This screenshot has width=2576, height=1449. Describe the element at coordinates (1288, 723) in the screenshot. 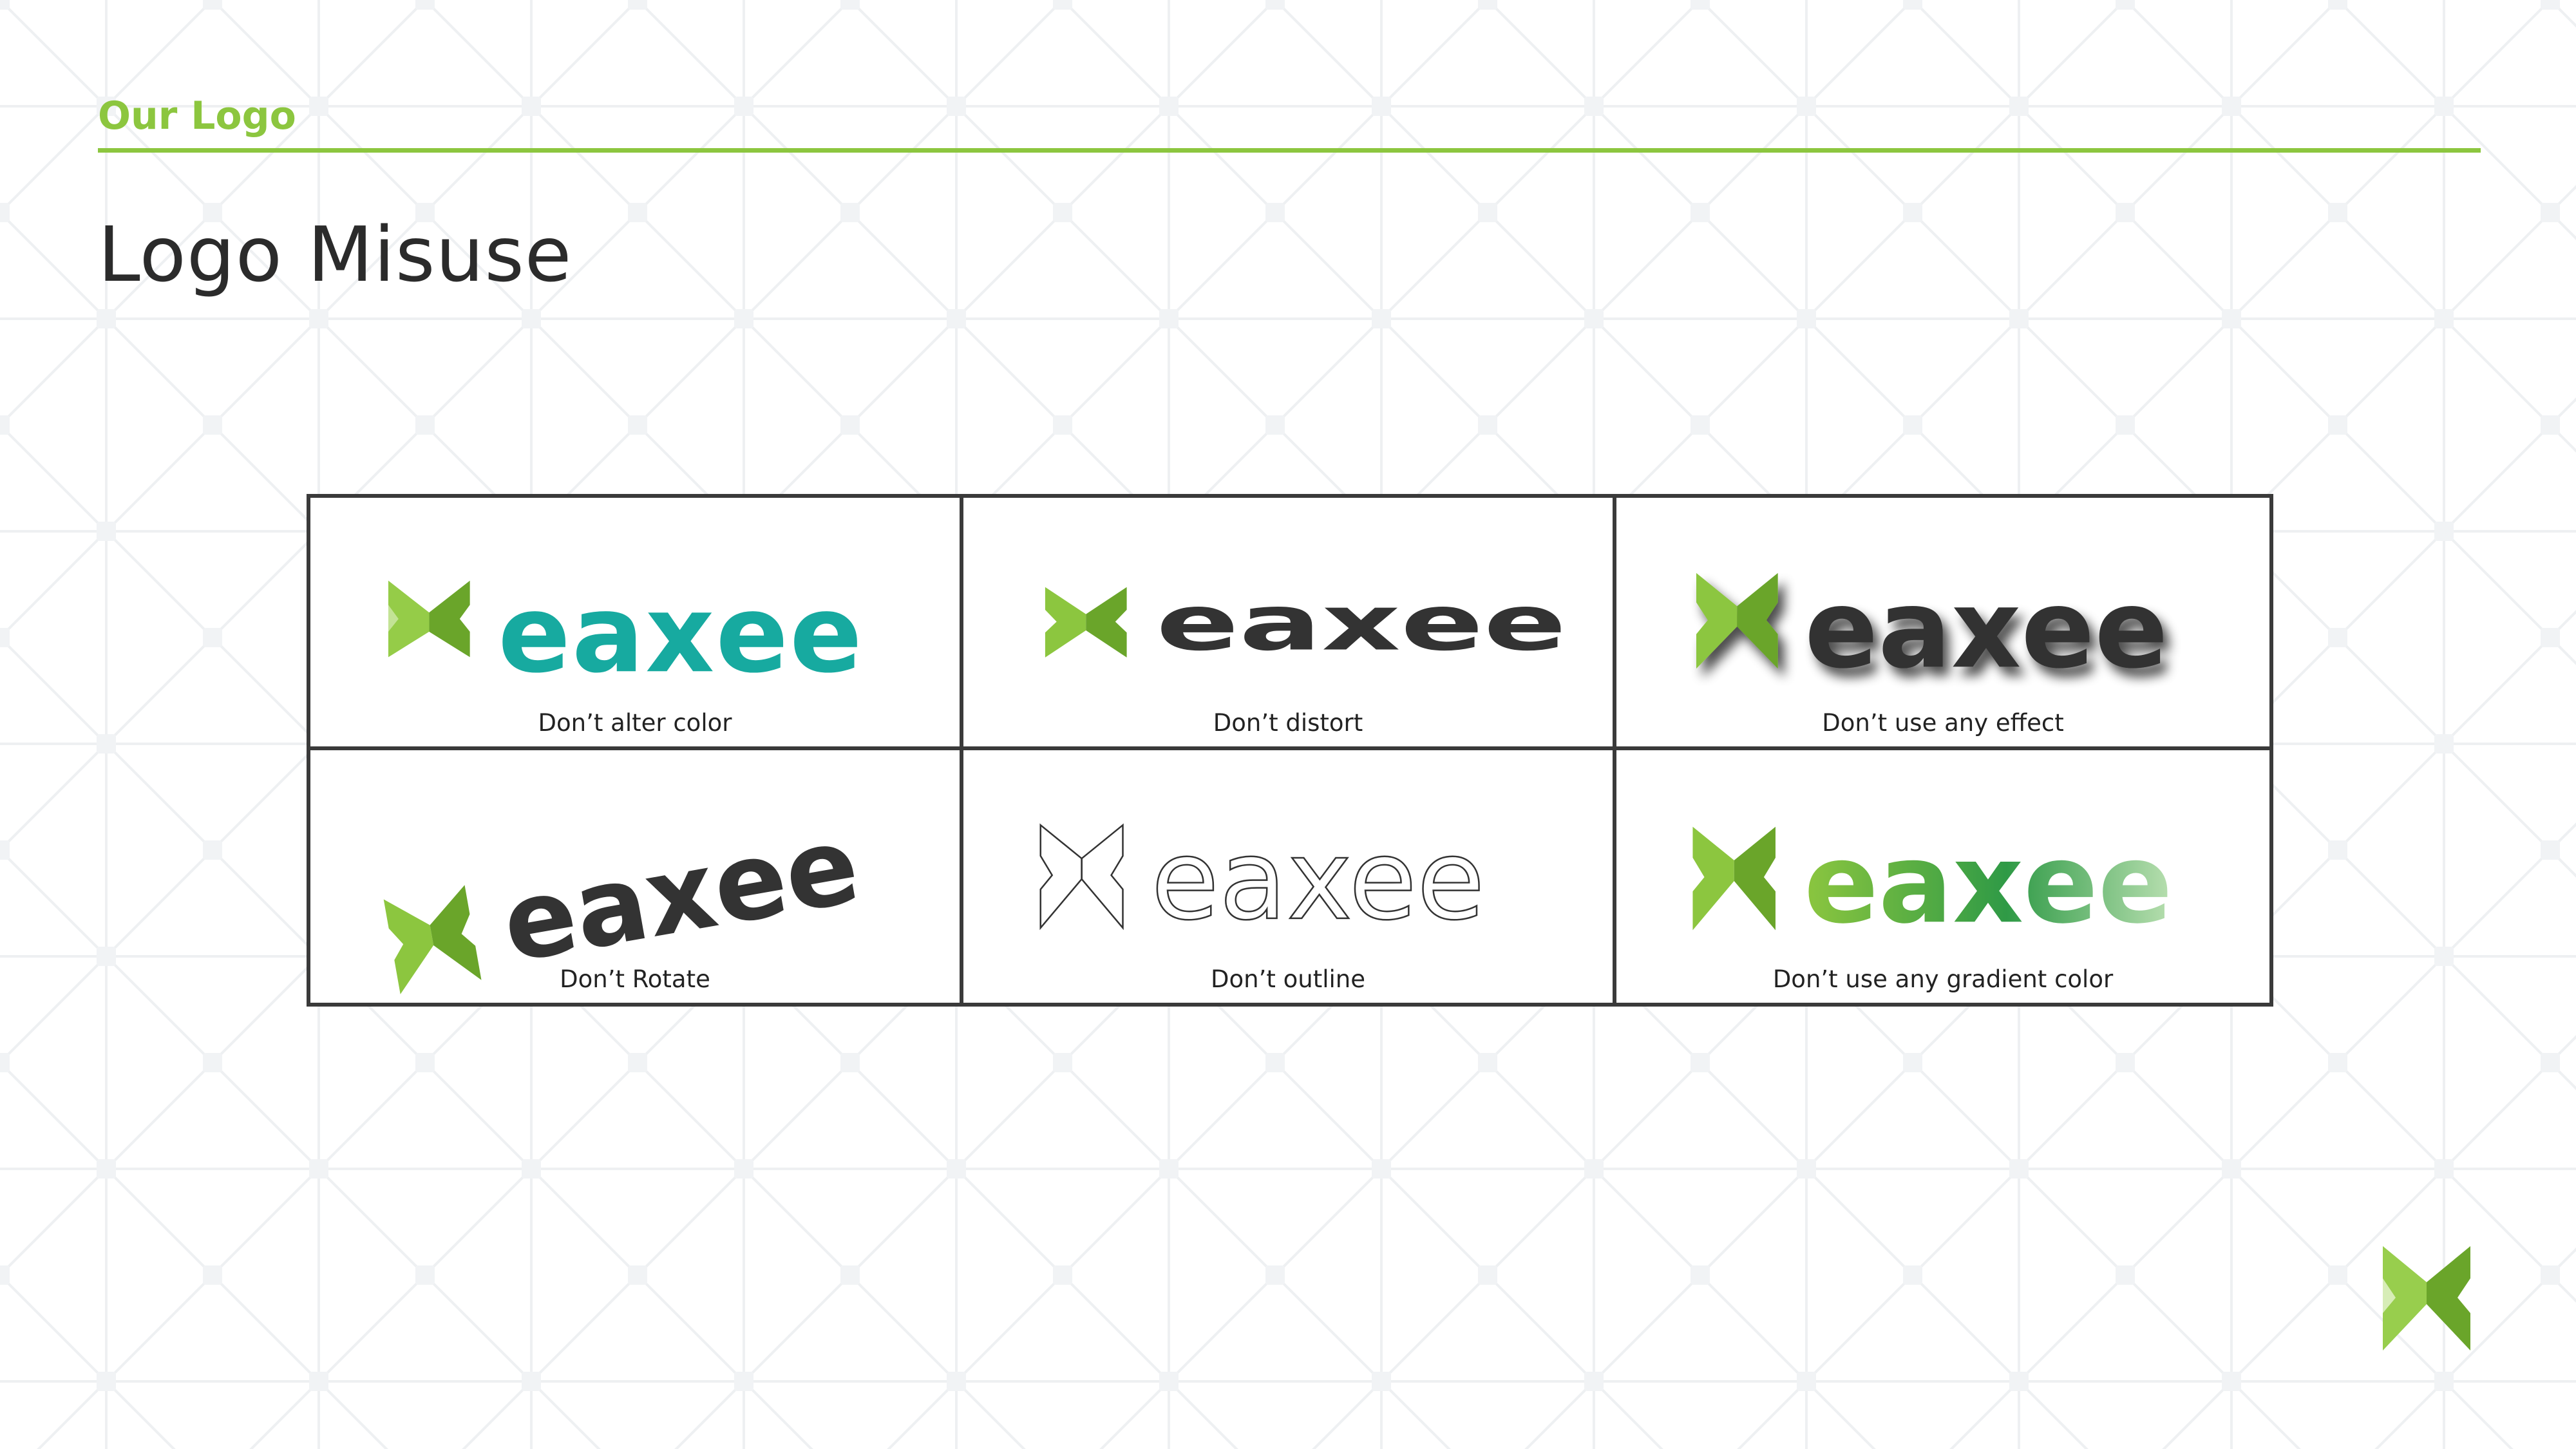

I see `misuse-caption: Don’t distort` at that location.